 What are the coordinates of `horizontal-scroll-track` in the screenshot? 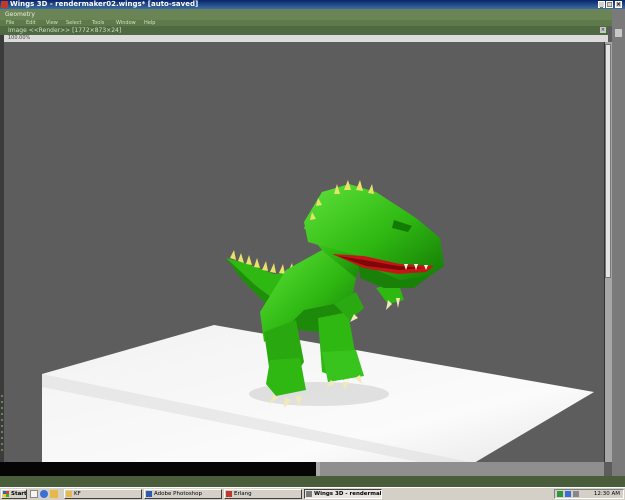 It's located at (462, 469).